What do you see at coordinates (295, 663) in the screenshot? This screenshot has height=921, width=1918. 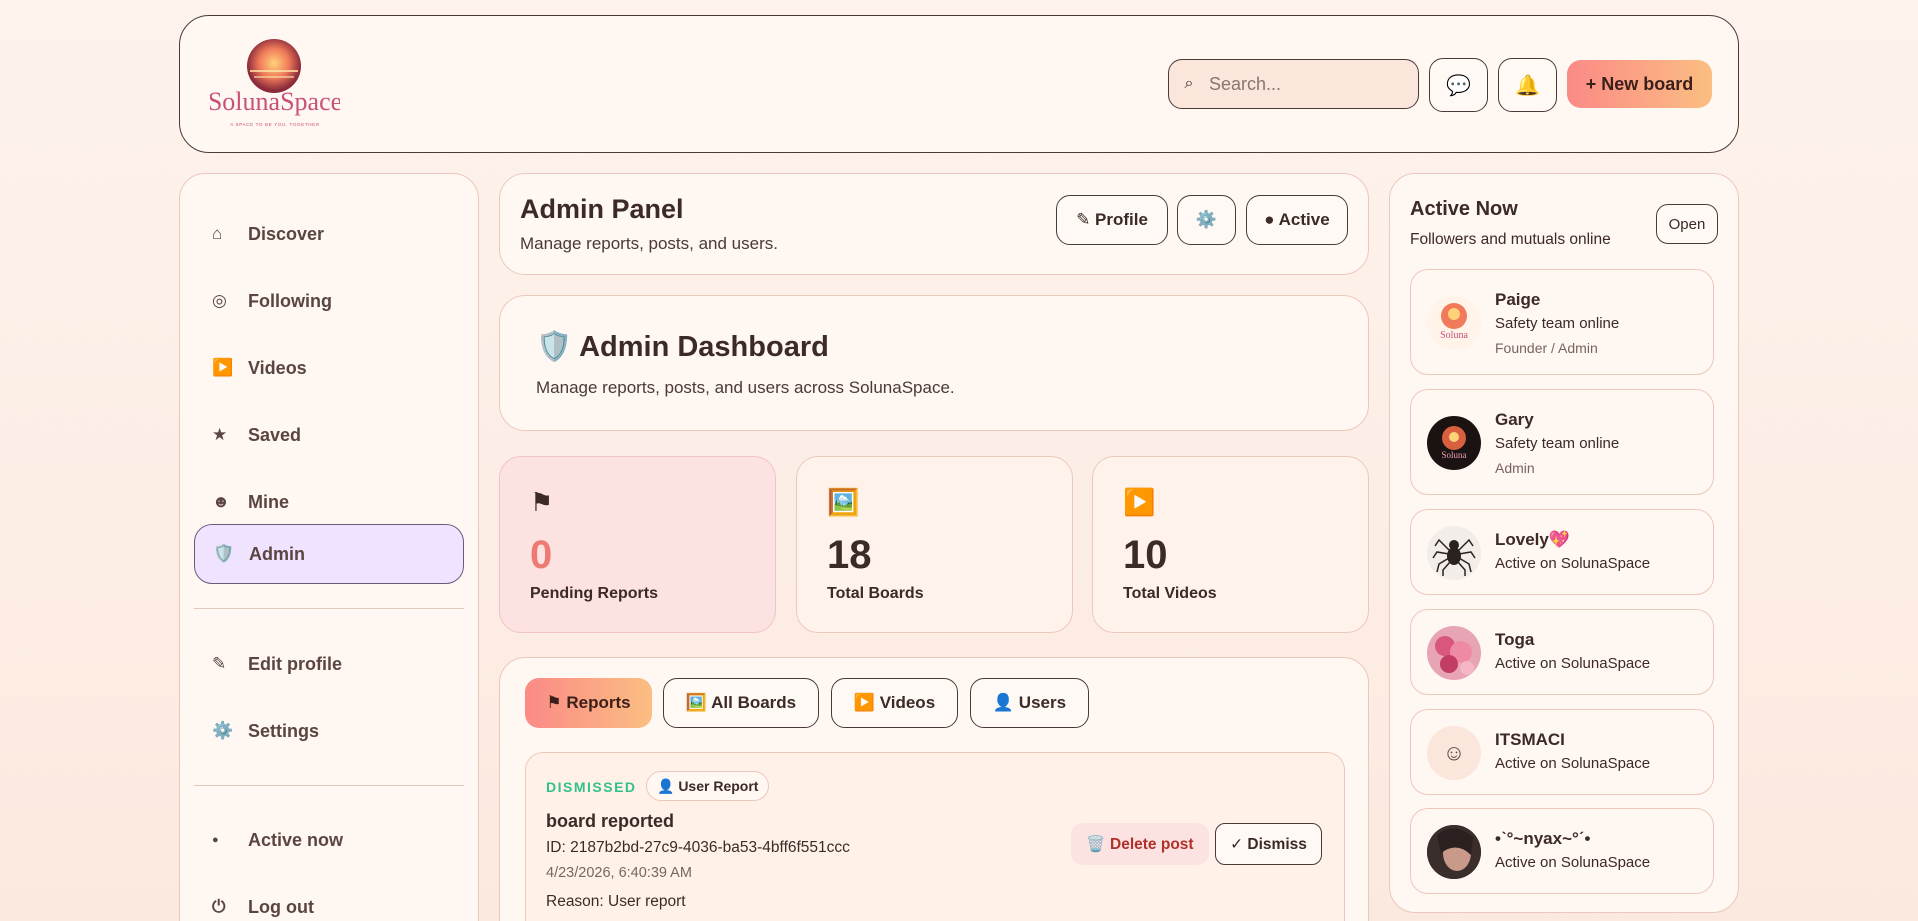 I see `sidebar-item-label: Edit profile` at bounding box center [295, 663].